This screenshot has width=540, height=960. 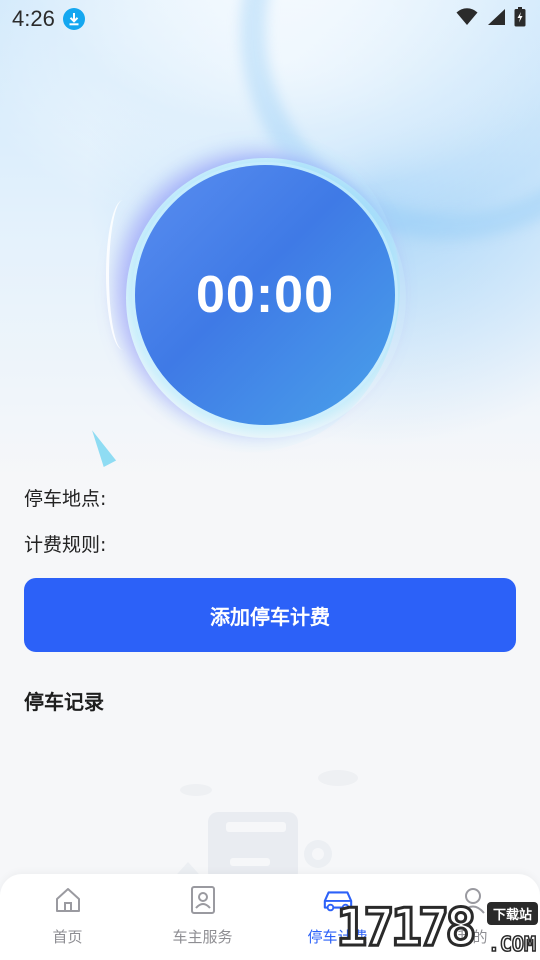 What do you see at coordinates (64, 702) in the screenshot?
I see `parking-records-title: 停车记录` at bounding box center [64, 702].